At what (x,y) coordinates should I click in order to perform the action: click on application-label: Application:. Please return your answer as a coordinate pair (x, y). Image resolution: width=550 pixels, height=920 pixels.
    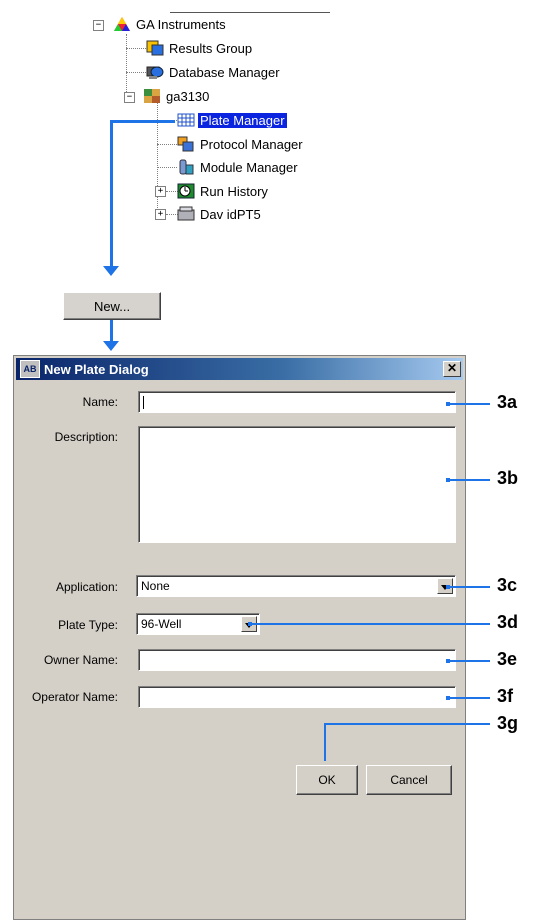
    Looking at the image, I should click on (86, 587).